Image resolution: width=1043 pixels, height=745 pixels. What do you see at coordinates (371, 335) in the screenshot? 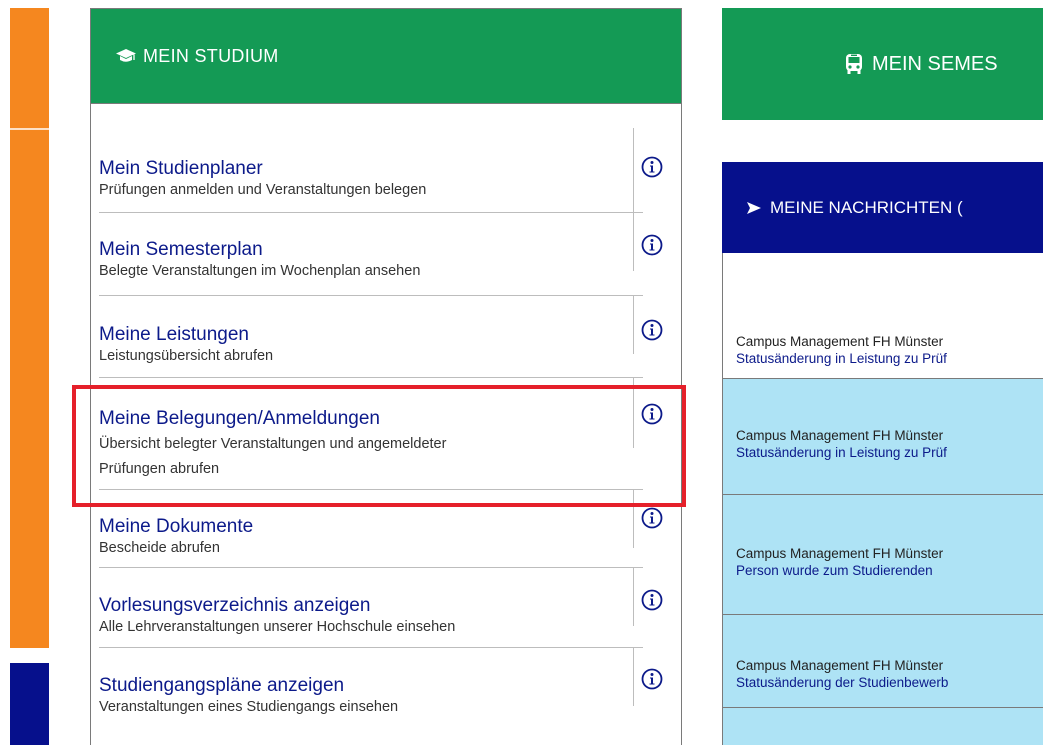
I see `menu-item-title: Meine Leistungen` at bounding box center [371, 335].